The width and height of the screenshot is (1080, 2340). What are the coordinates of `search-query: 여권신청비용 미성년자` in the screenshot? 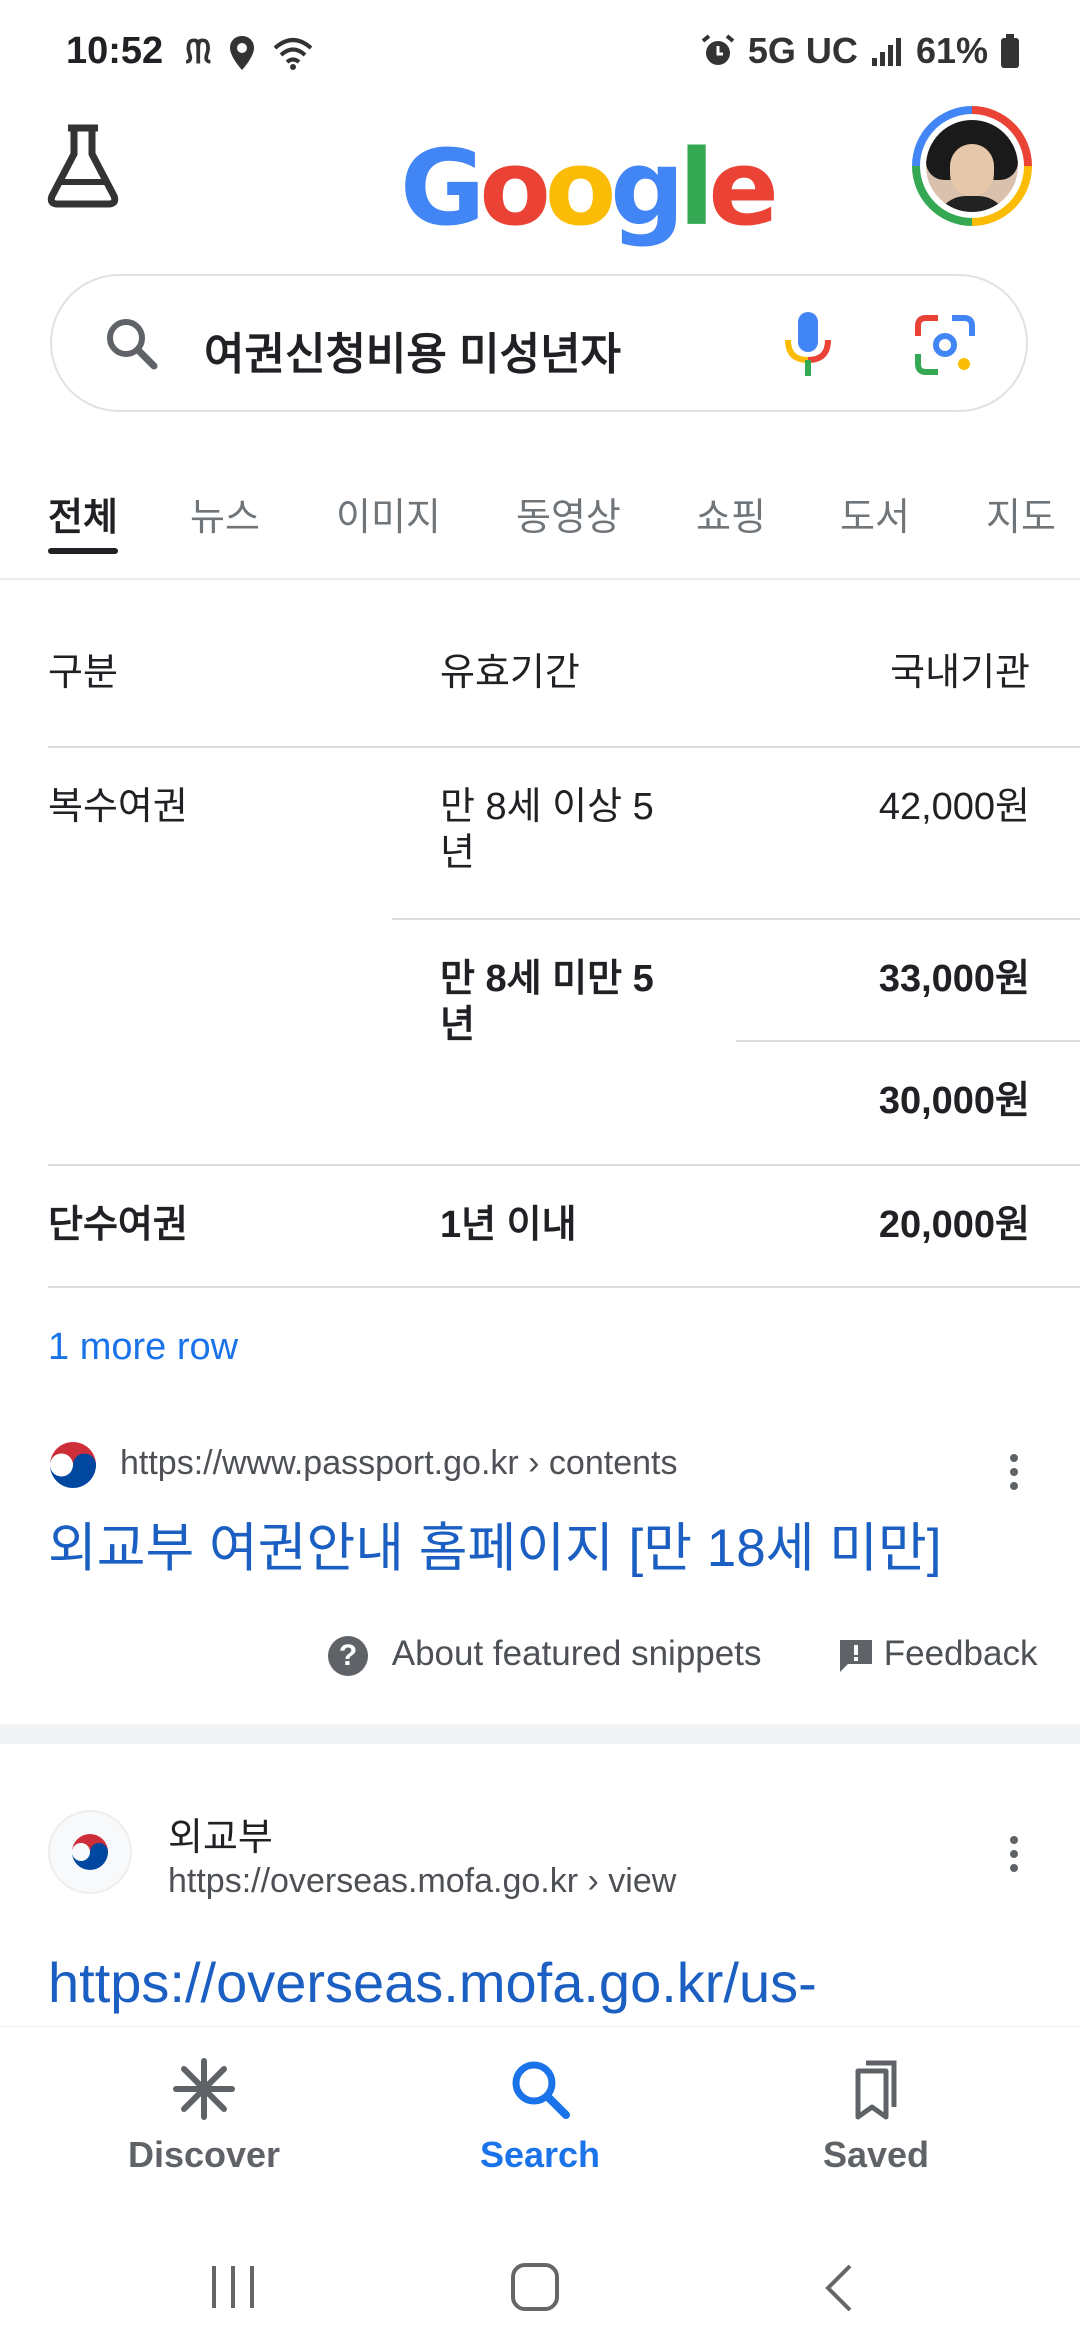 It's located at (412, 350).